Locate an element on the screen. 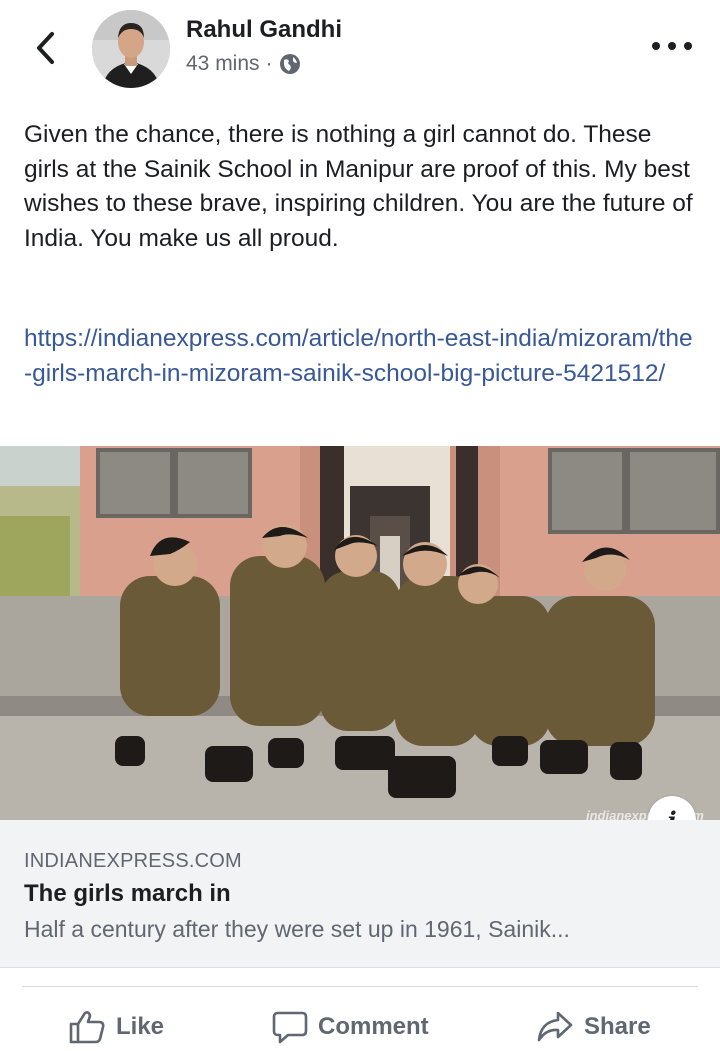 Image resolution: width=720 pixels, height=1051 pixels. avatar is located at coordinates (131, 49).